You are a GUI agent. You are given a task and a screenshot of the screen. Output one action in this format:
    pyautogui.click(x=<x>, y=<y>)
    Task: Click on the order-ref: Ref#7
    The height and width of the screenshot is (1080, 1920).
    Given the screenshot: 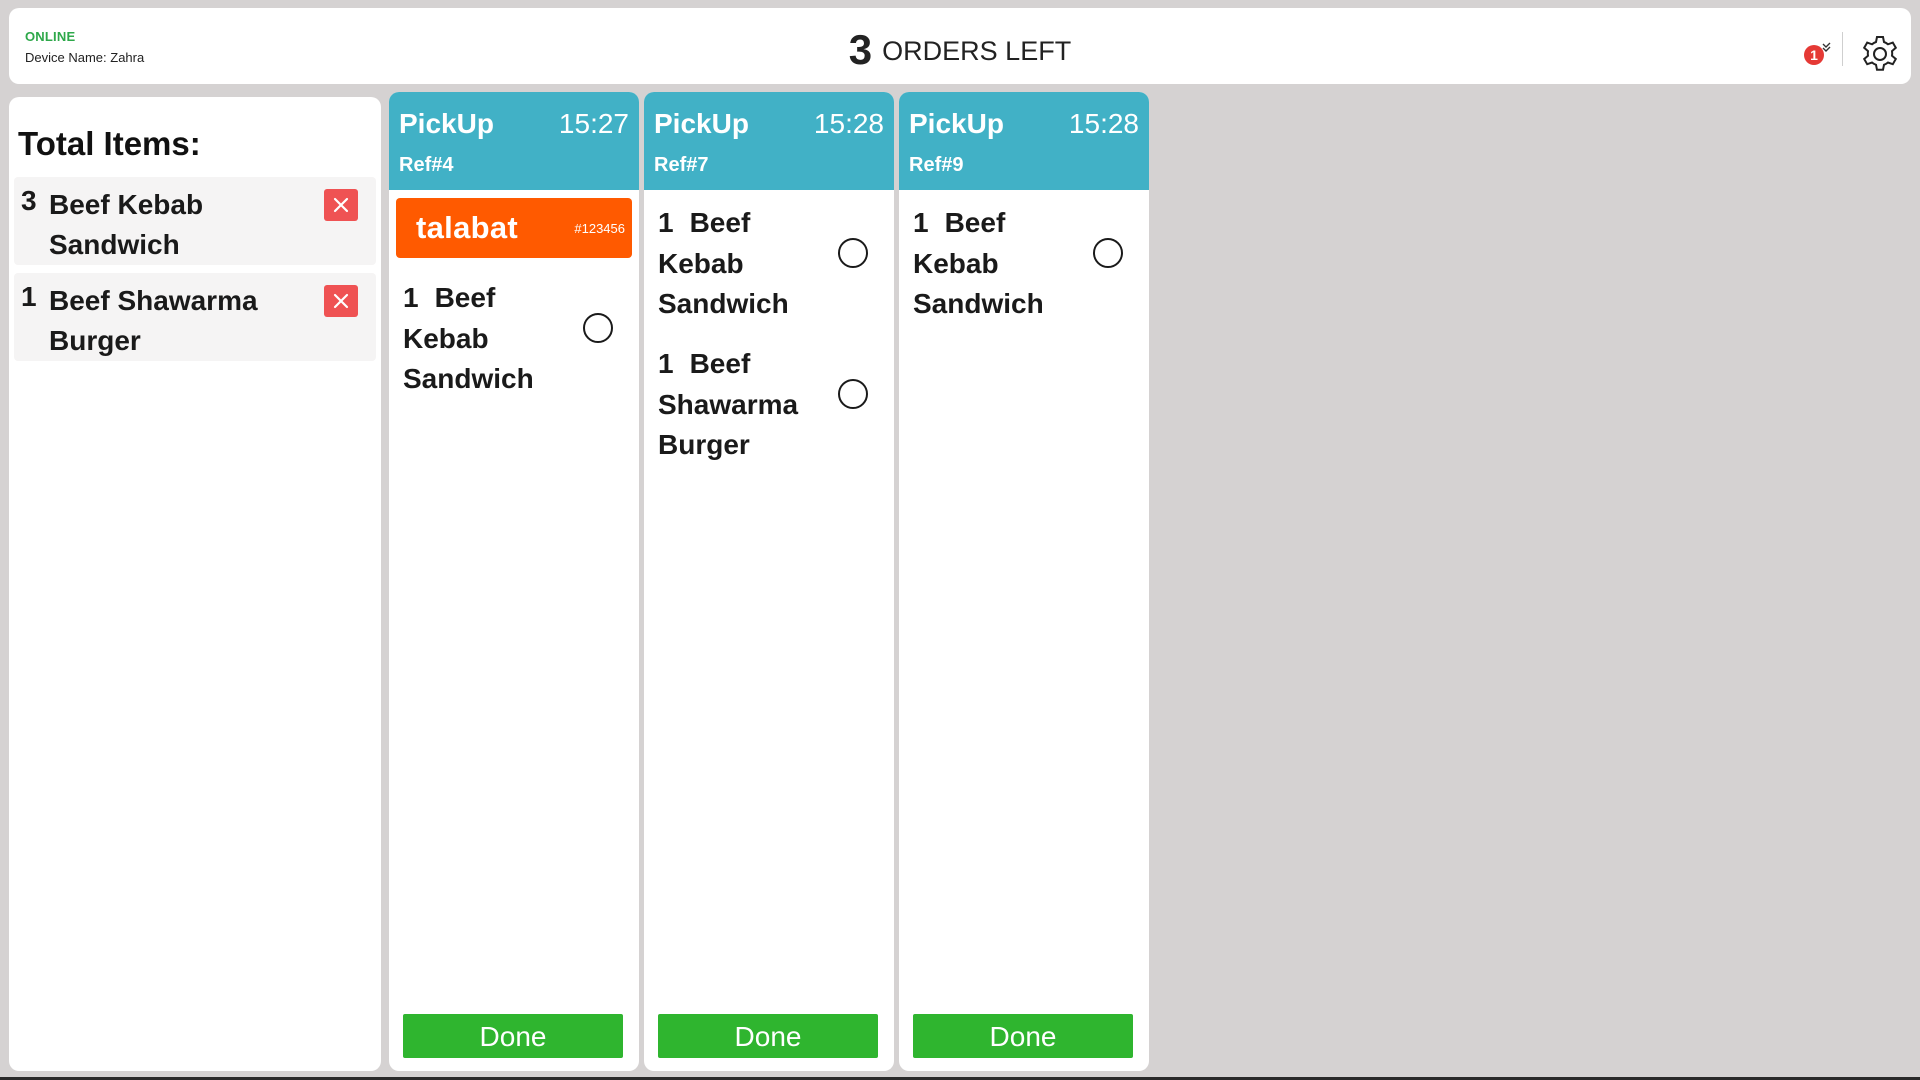 What is the action you would take?
    pyautogui.click(x=681, y=165)
    